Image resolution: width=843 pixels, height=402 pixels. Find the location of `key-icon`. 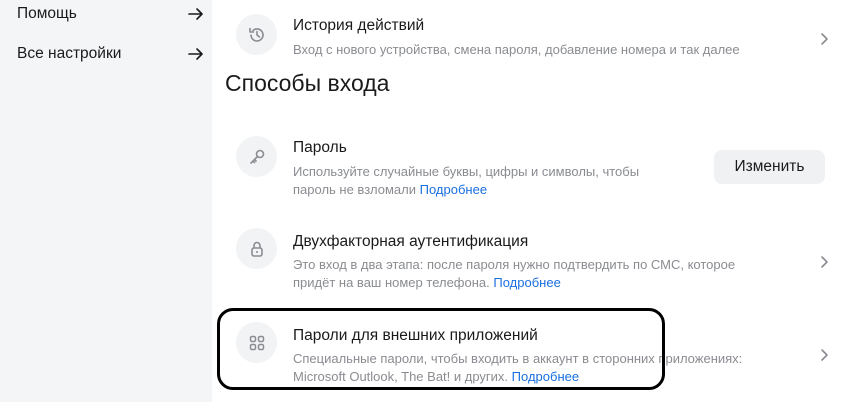

key-icon is located at coordinates (256, 156).